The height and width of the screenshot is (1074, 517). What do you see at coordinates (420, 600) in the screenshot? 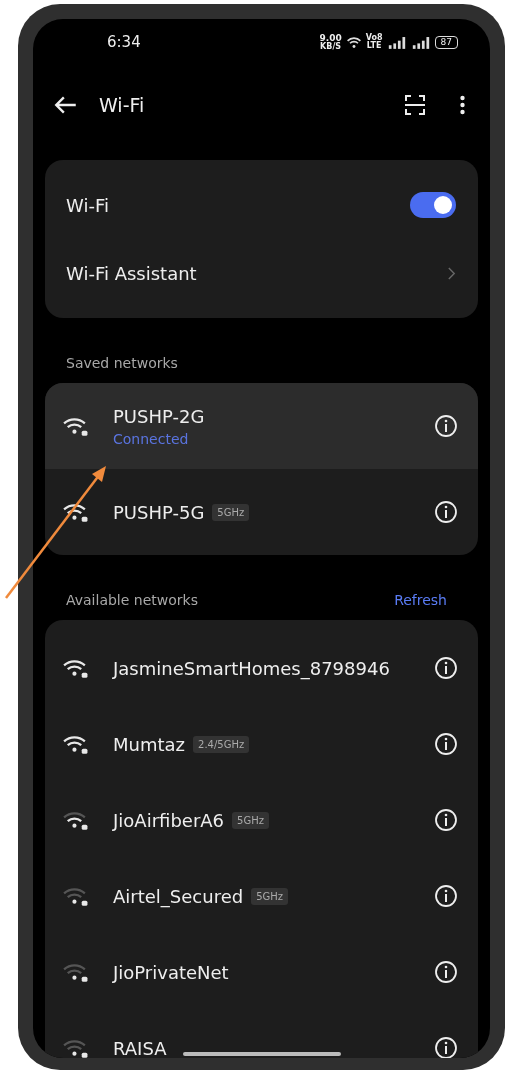
I see `refresh-link: Refresh` at bounding box center [420, 600].